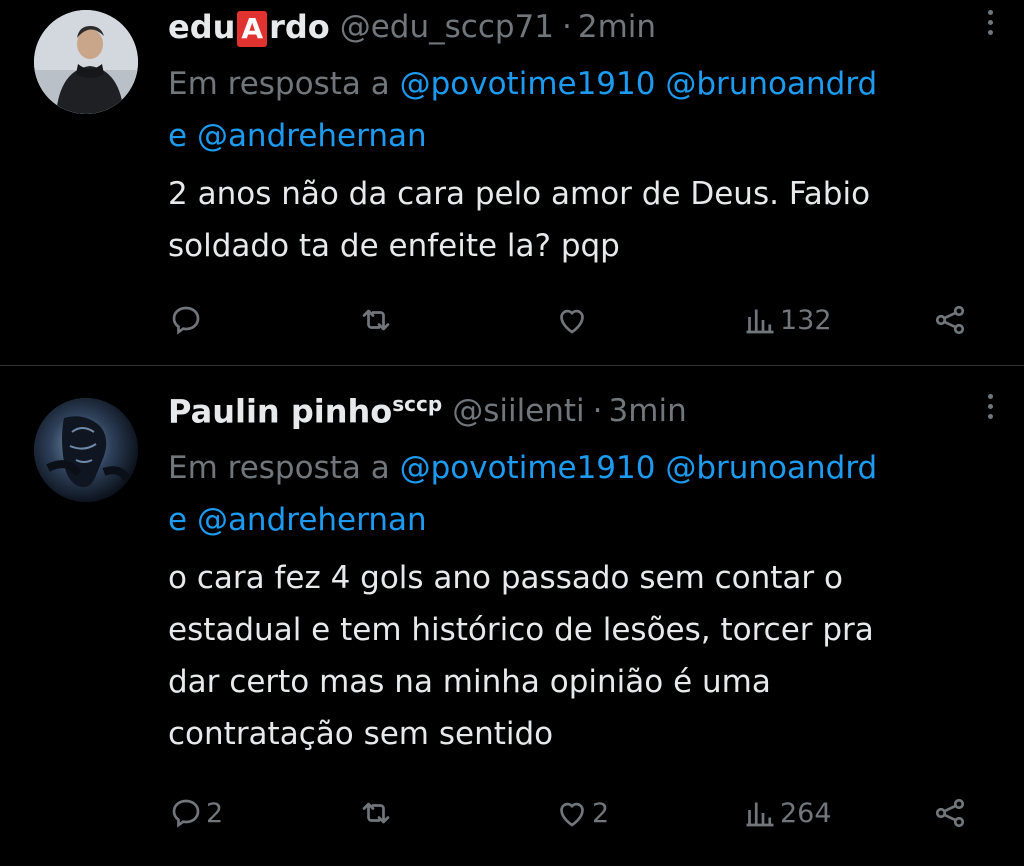 The width and height of the screenshot is (1024, 866). Describe the element at coordinates (361, 734) in the screenshot. I see `tweet-text-line: contratação sem sentido` at that location.